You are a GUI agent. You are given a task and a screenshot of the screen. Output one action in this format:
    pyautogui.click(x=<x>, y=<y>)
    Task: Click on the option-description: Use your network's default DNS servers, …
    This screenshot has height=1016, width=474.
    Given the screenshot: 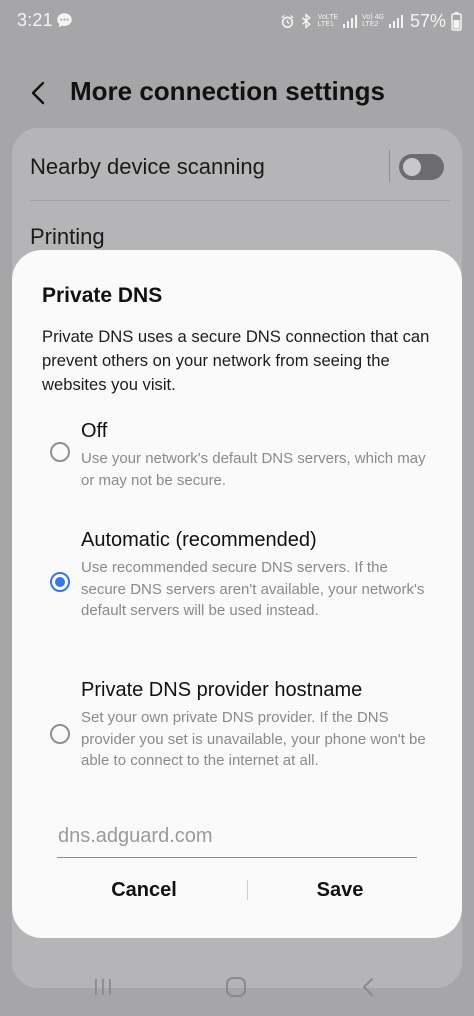 What is the action you would take?
    pyautogui.click(x=253, y=469)
    